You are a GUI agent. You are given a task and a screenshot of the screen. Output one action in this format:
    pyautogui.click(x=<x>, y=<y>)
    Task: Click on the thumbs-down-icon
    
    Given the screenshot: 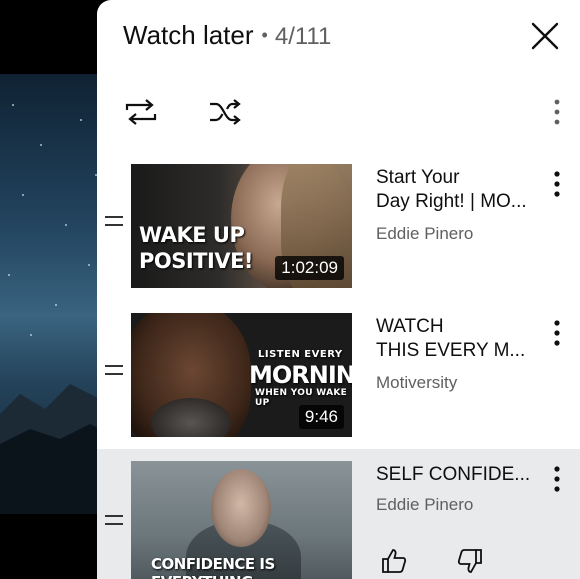 What is the action you would take?
    pyautogui.click(x=469, y=561)
    